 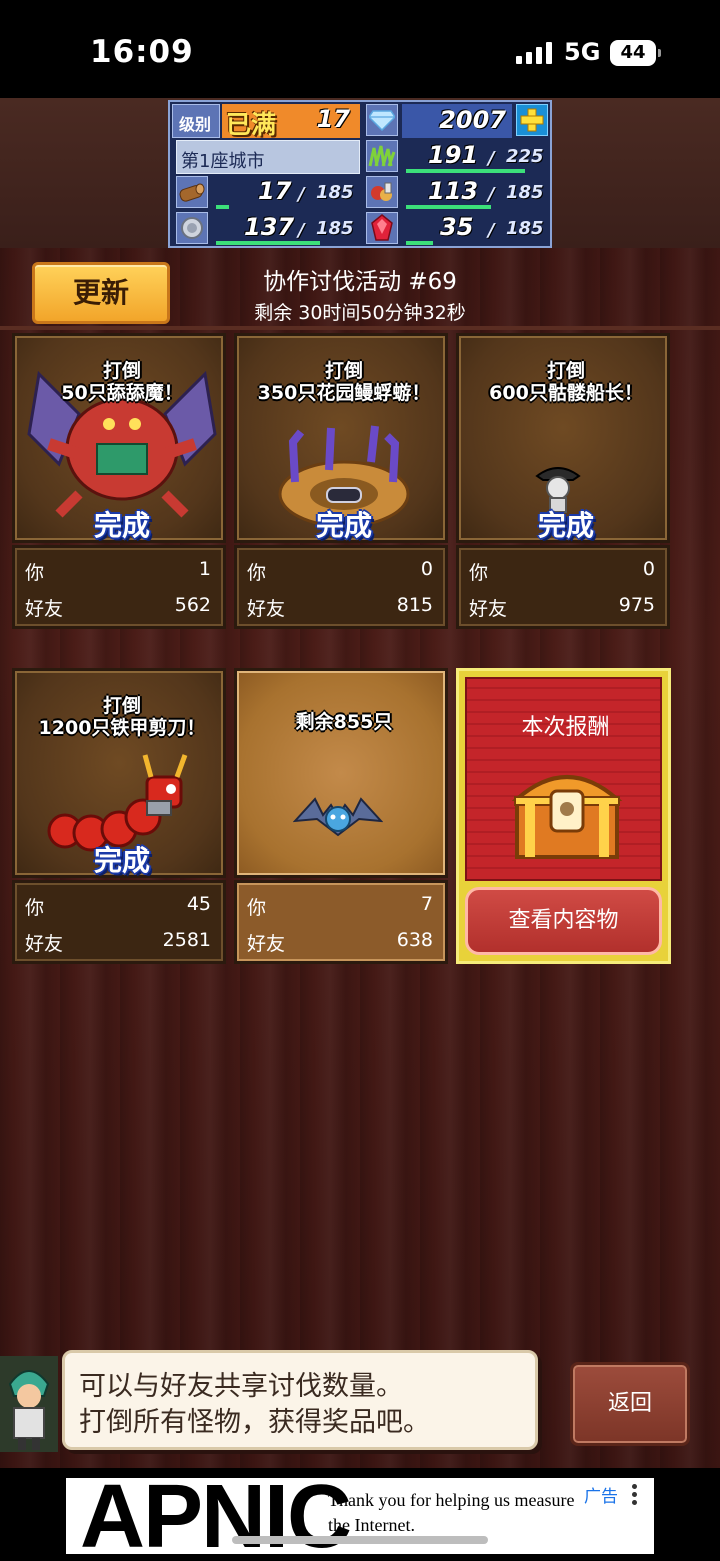 I want to click on reward-card: 本次报酬 查看内容物, so click(x=563, y=816).